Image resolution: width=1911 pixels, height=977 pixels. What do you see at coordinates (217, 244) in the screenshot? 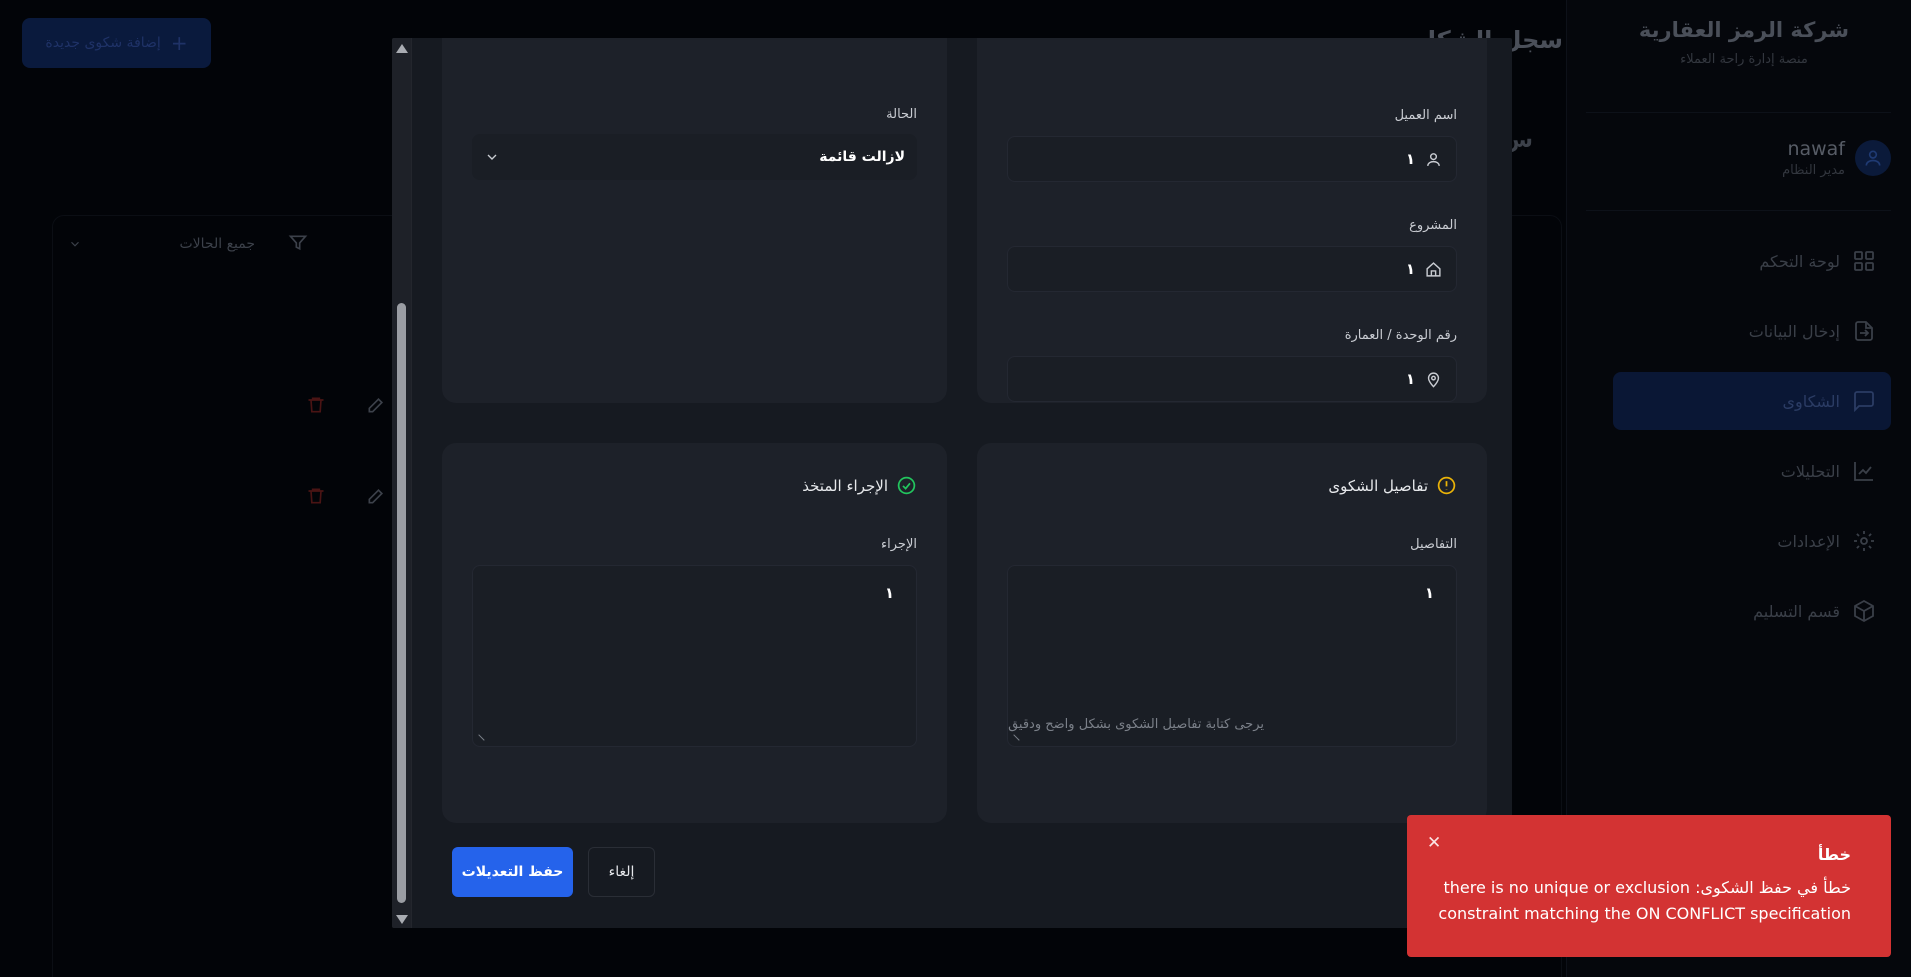
I see `status-filter-value: جميع الحالات` at bounding box center [217, 244].